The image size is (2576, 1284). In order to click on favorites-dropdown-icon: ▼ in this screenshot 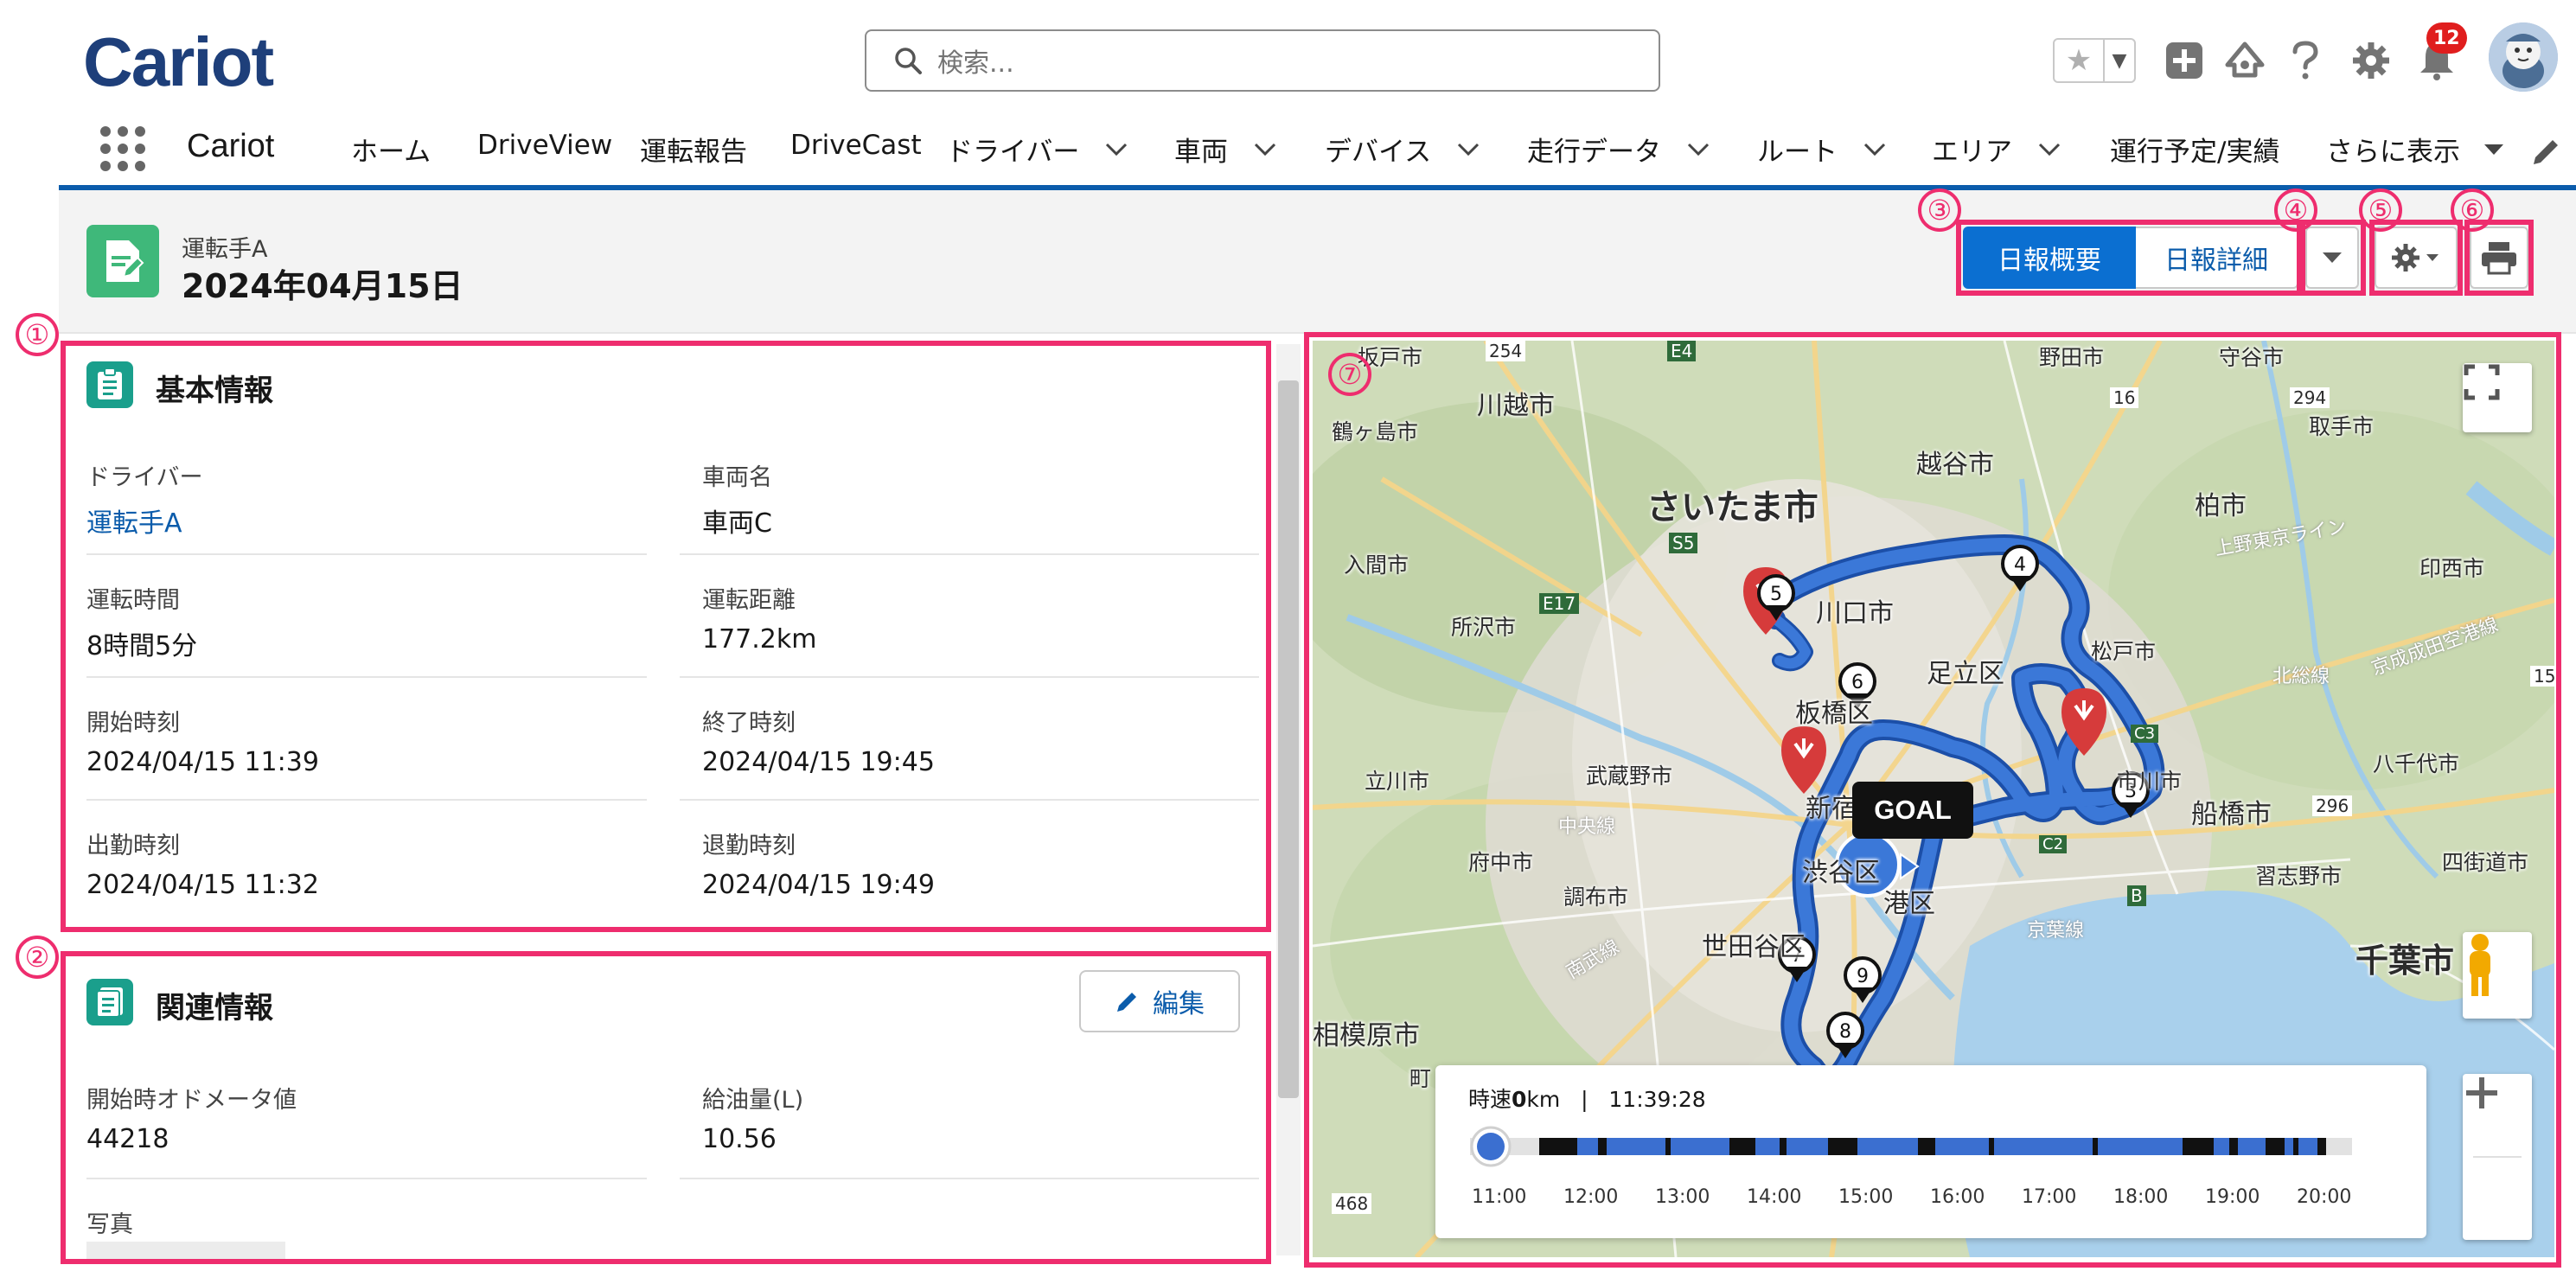, I will do `click(2120, 60)`.